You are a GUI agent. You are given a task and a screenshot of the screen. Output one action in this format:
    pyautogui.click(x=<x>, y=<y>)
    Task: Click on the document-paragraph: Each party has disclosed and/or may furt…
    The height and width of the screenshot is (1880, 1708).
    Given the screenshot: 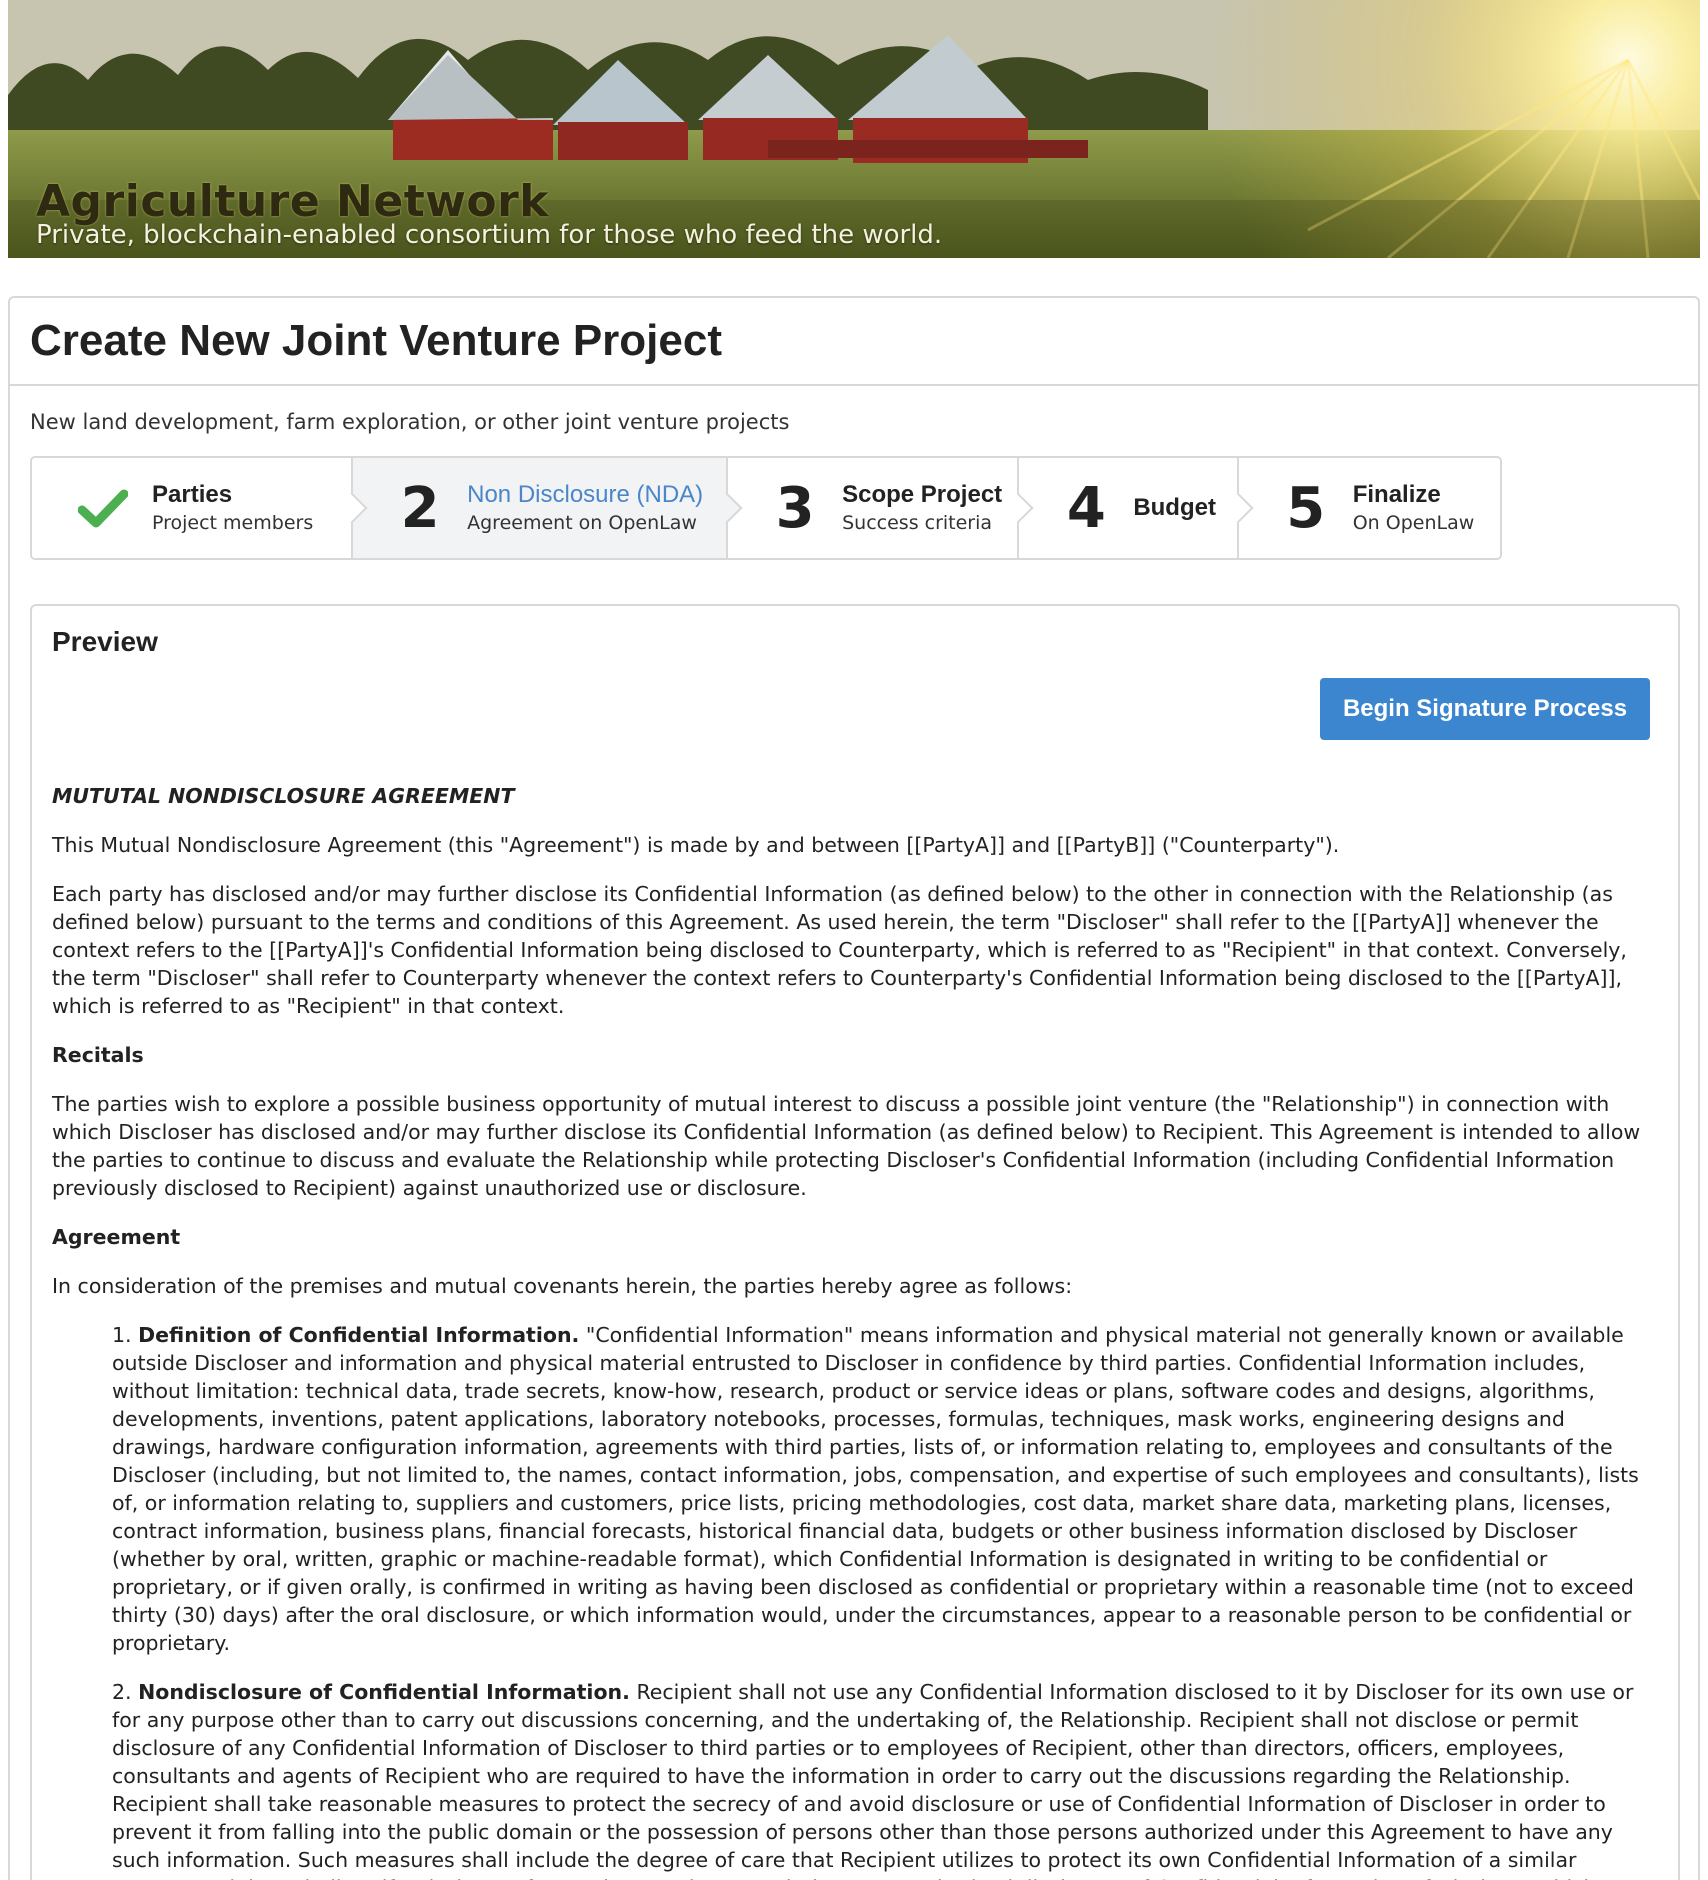 What is the action you would take?
    pyautogui.click(x=839, y=950)
    